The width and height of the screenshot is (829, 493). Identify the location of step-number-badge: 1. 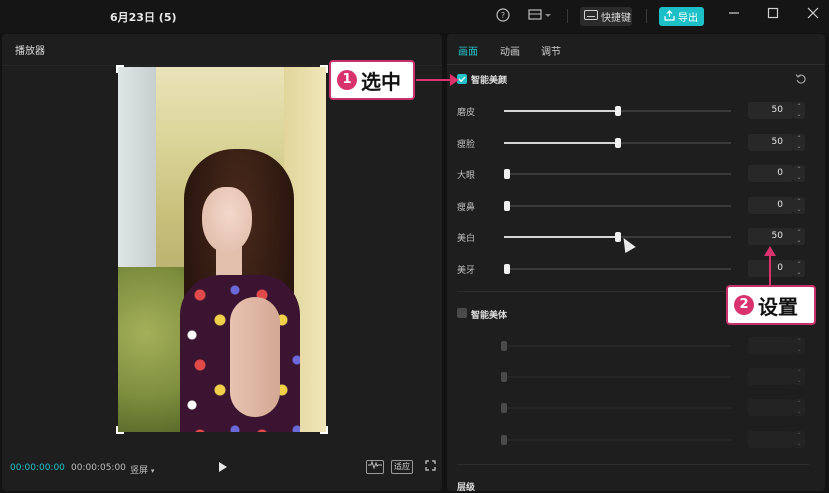
(347, 80).